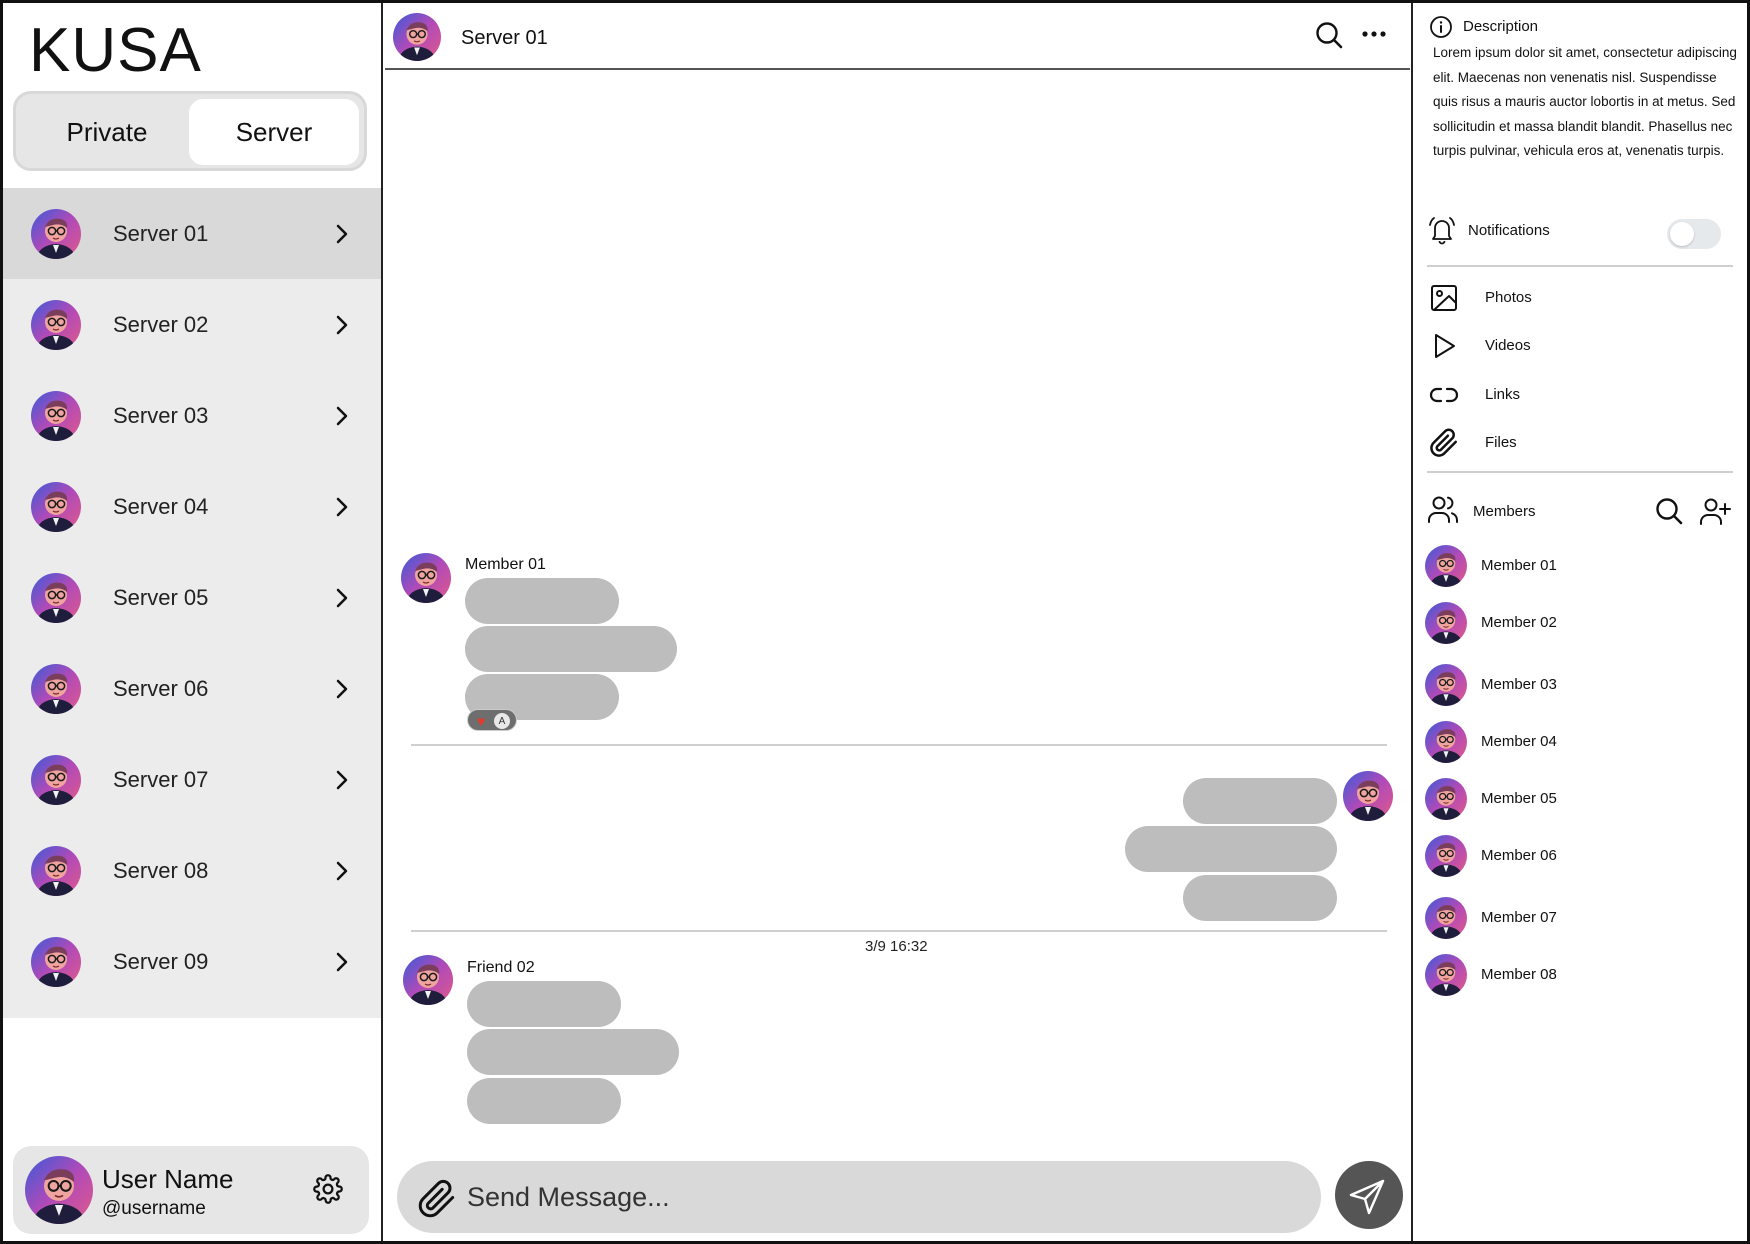 This screenshot has width=1750, height=1244. I want to click on server-item: Server 03, so click(192, 415).